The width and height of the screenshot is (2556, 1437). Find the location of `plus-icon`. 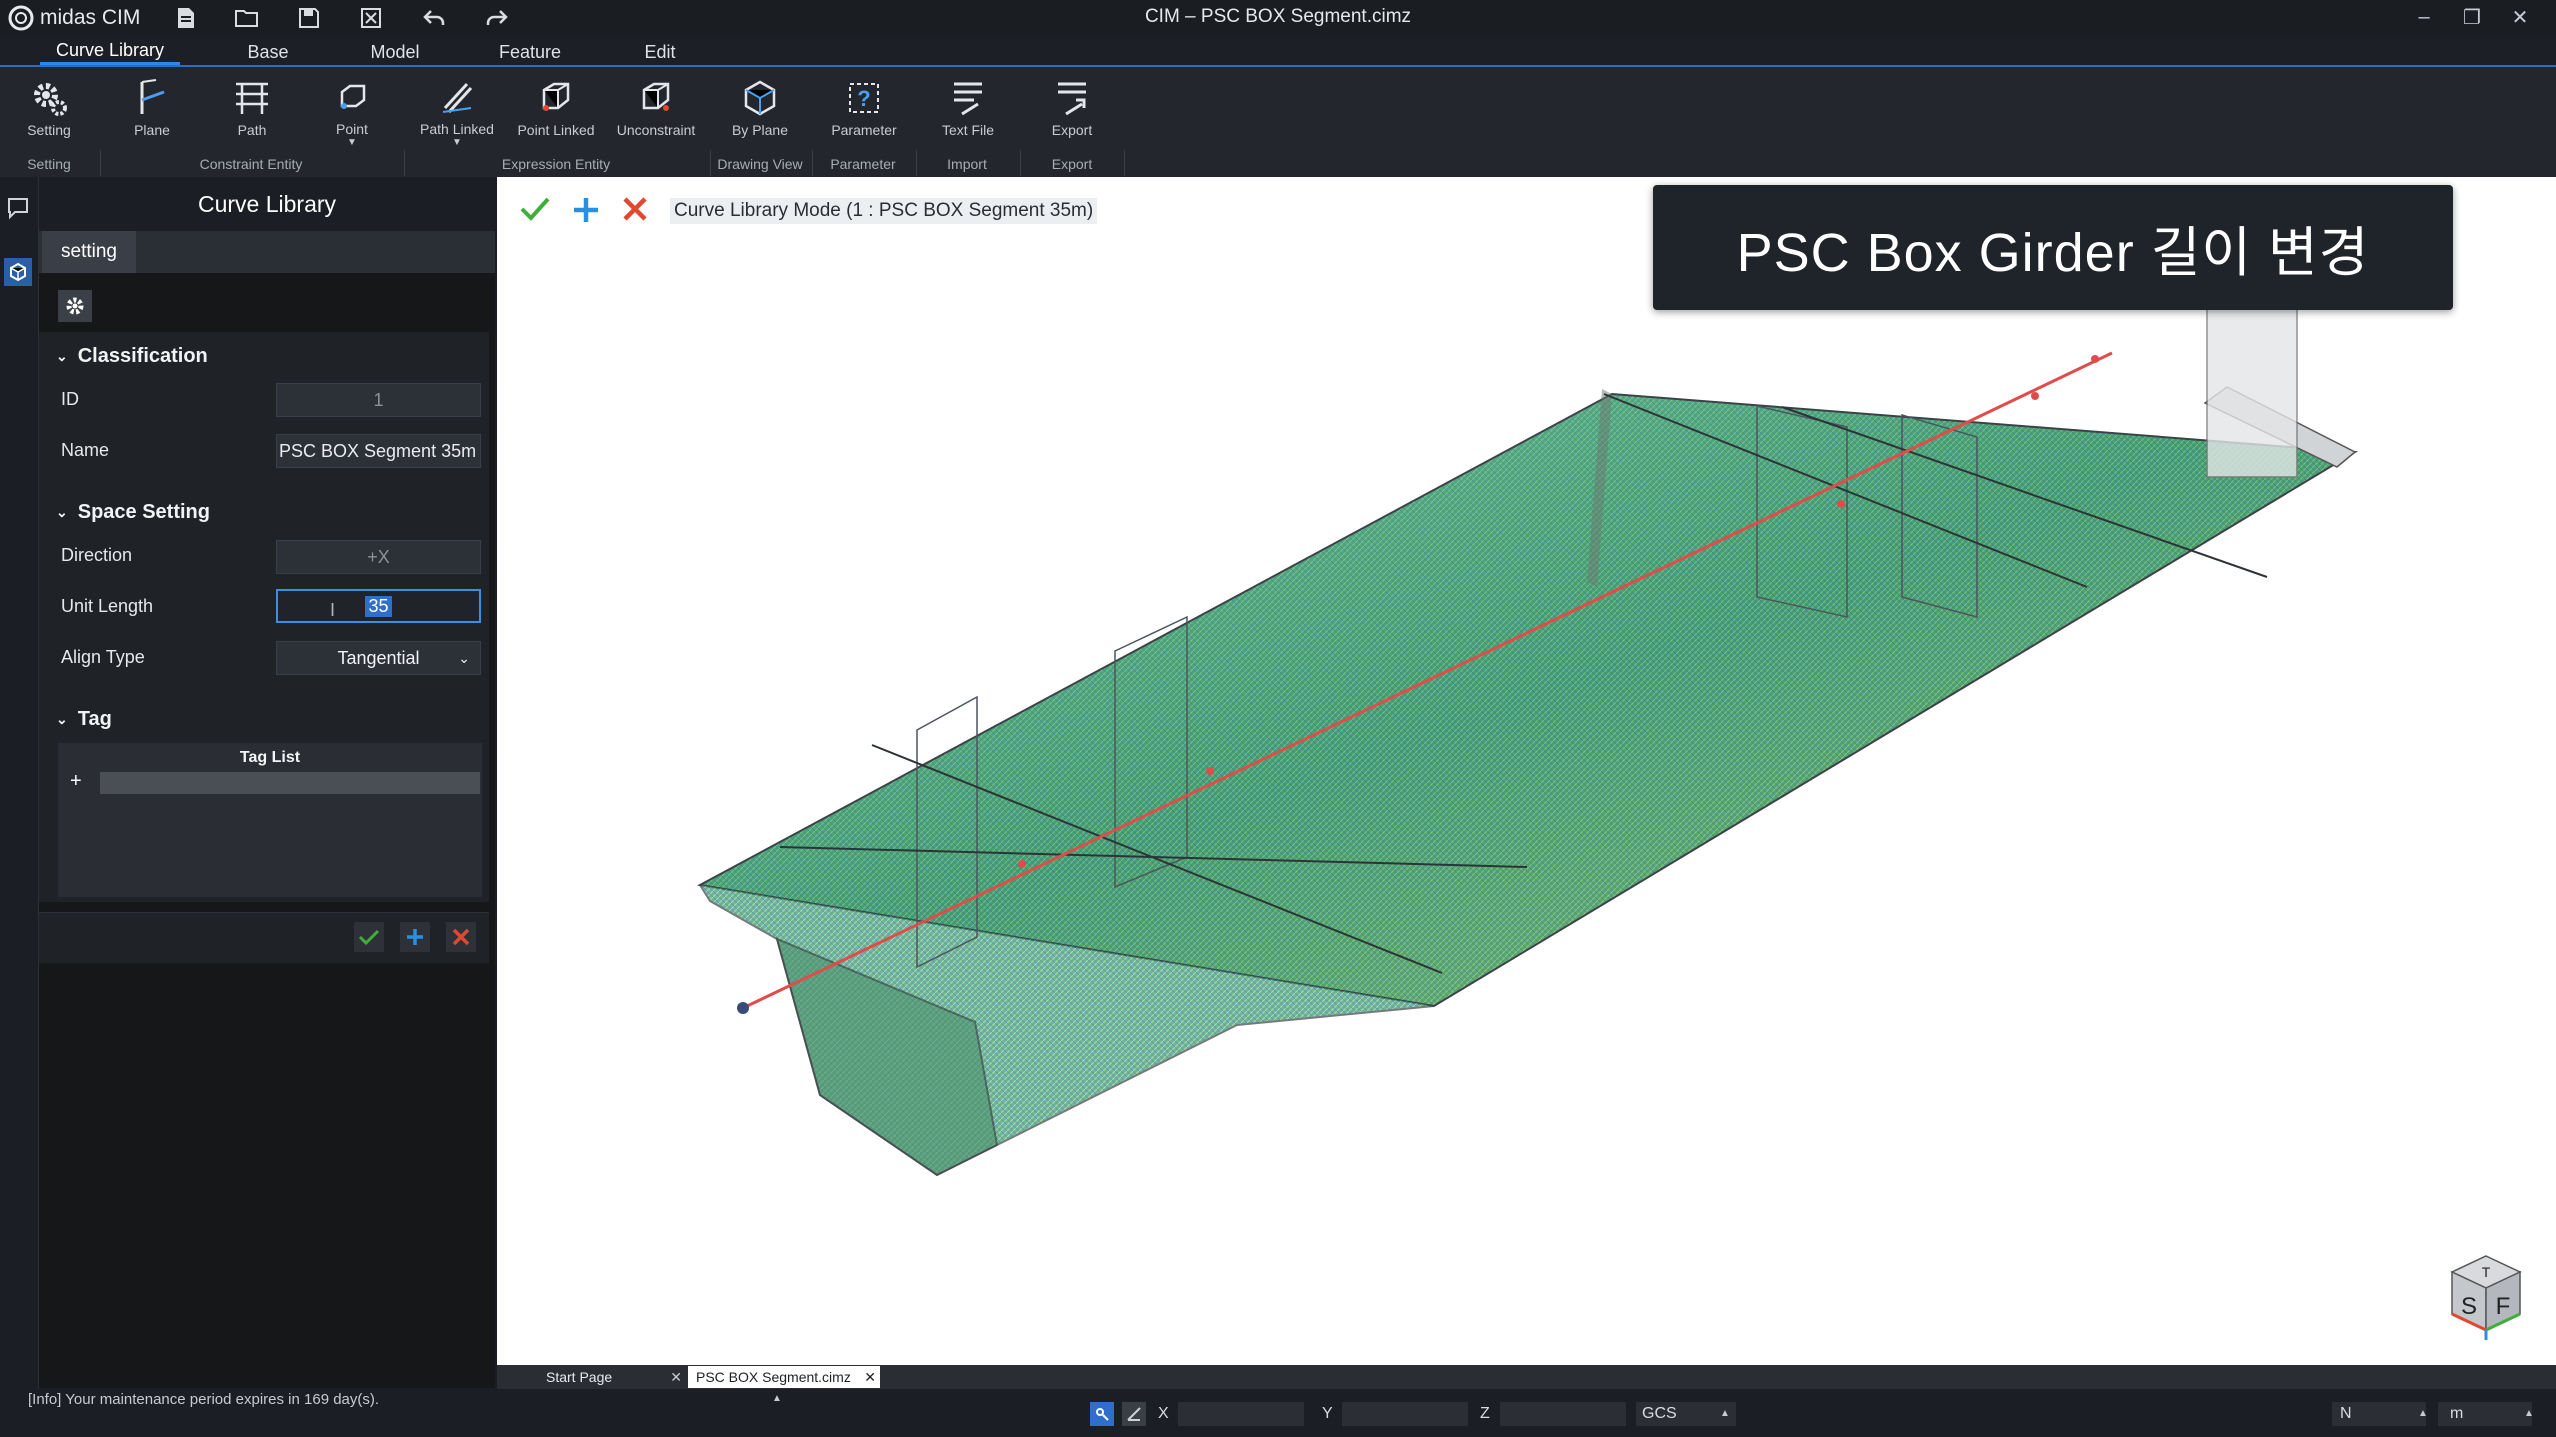

plus-icon is located at coordinates (415, 937).